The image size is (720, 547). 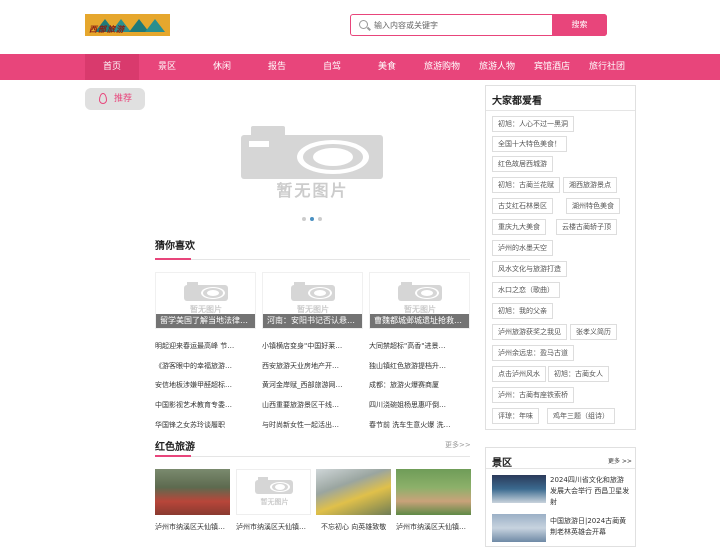 What do you see at coordinates (167, 67) in the screenshot?
I see `nav-item-1: 景区` at bounding box center [167, 67].